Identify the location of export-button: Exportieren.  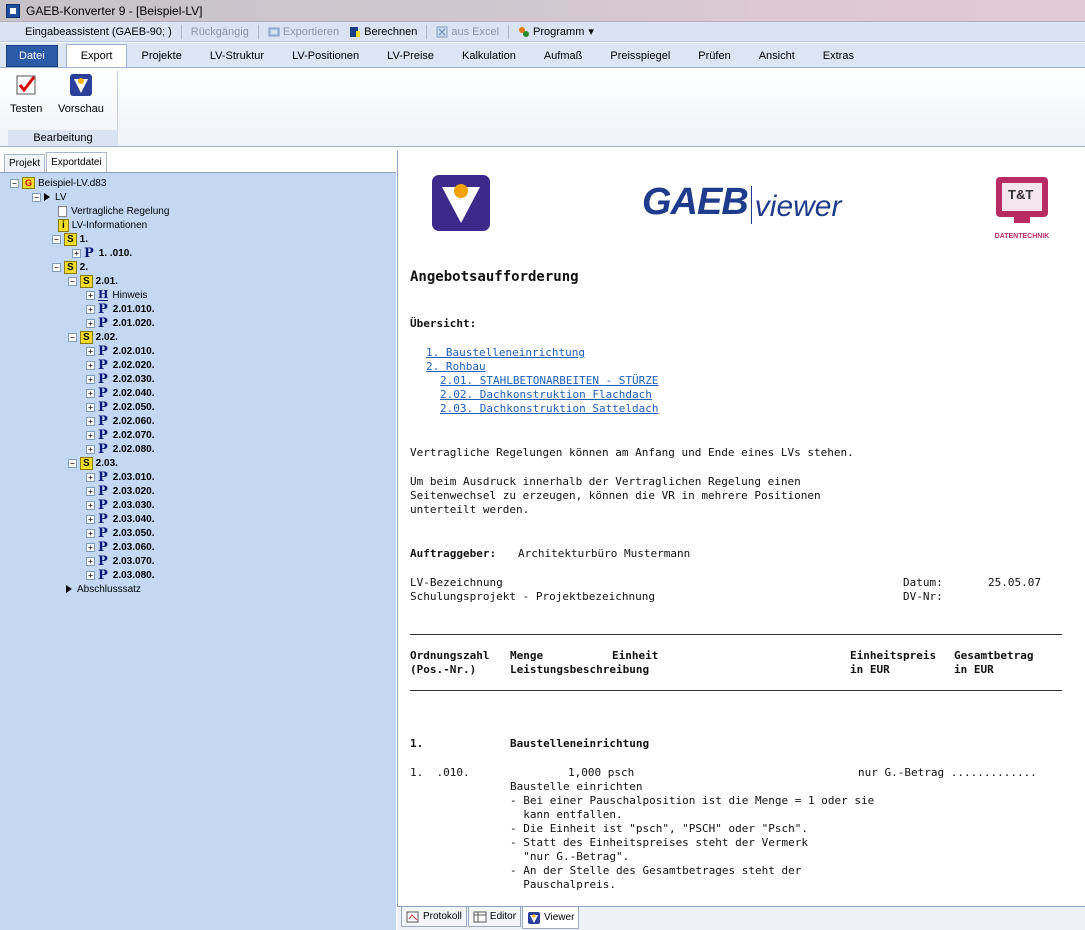
(303, 32).